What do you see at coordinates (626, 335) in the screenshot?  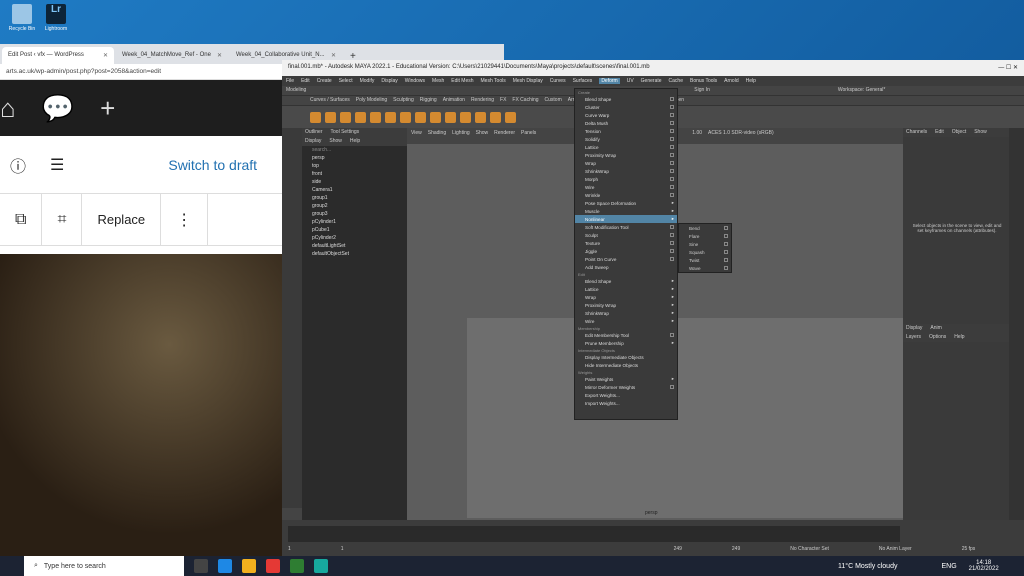 I see `deform-menu-item: Edit Membership Tool` at bounding box center [626, 335].